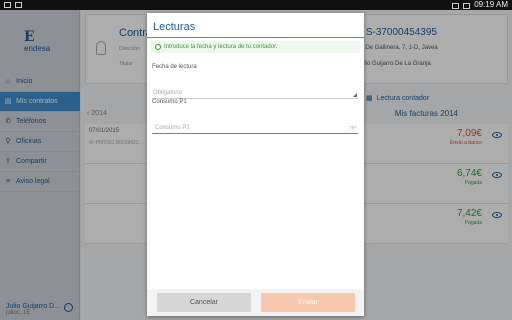  I want to click on consumo-label: Consumo P1, so click(169, 102).